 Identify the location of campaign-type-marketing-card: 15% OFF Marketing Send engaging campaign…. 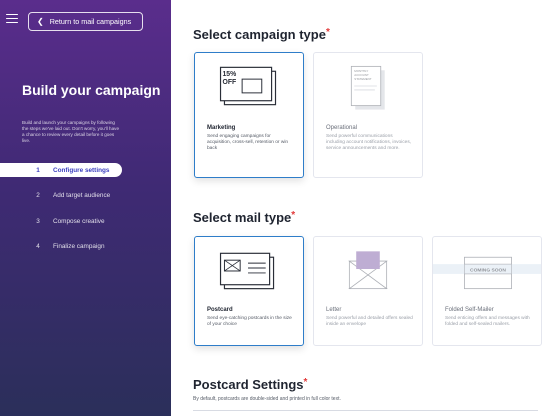
(249, 115).